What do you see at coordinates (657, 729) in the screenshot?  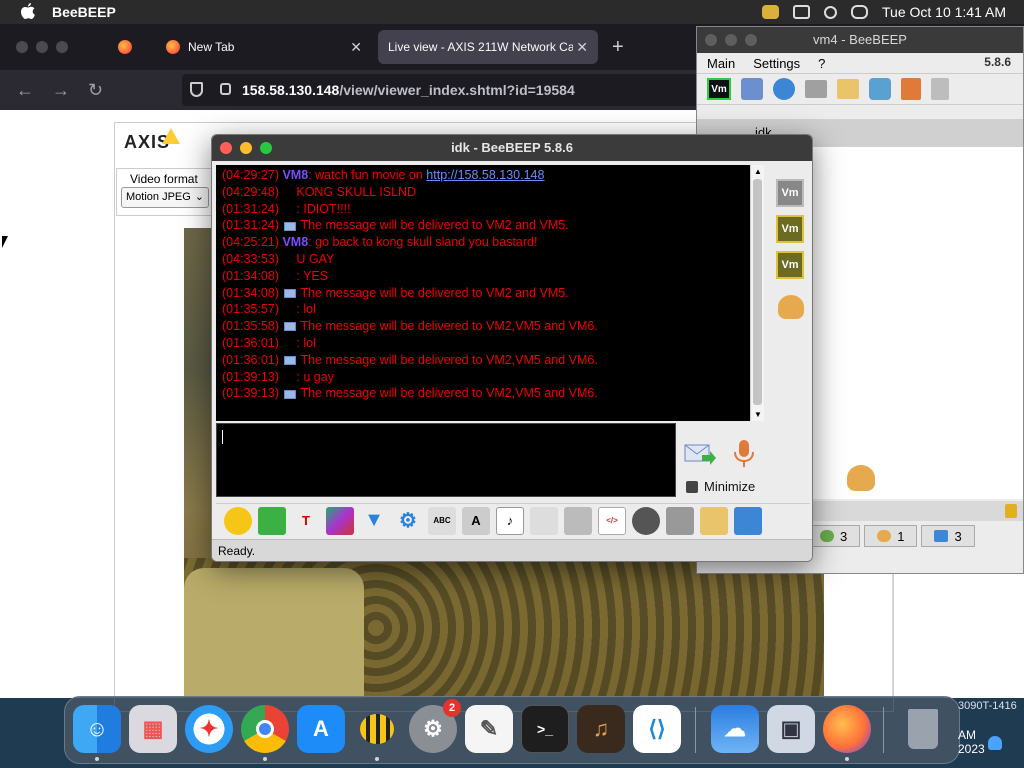 I see `dock-vscode: ⟨⟩` at bounding box center [657, 729].